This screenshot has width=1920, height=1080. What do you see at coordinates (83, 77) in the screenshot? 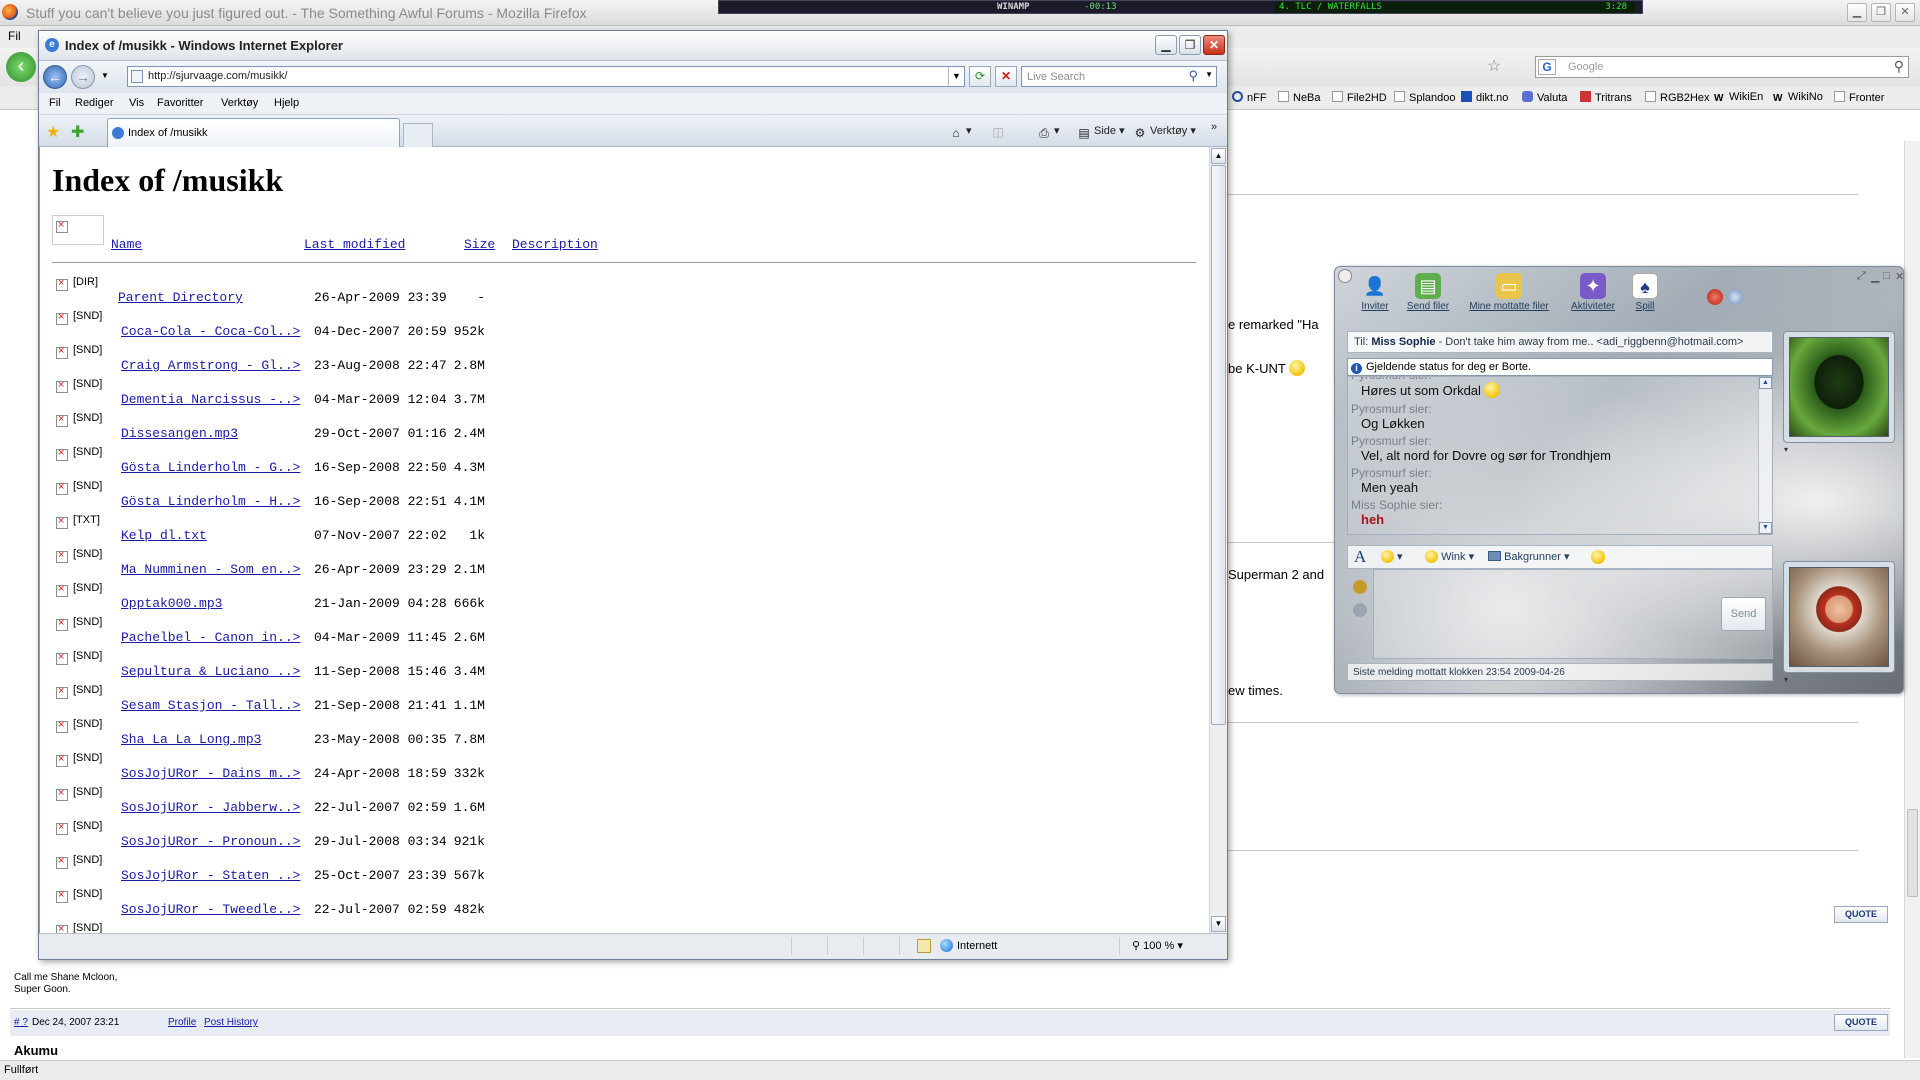
I see `ie-forward-button: →` at bounding box center [83, 77].